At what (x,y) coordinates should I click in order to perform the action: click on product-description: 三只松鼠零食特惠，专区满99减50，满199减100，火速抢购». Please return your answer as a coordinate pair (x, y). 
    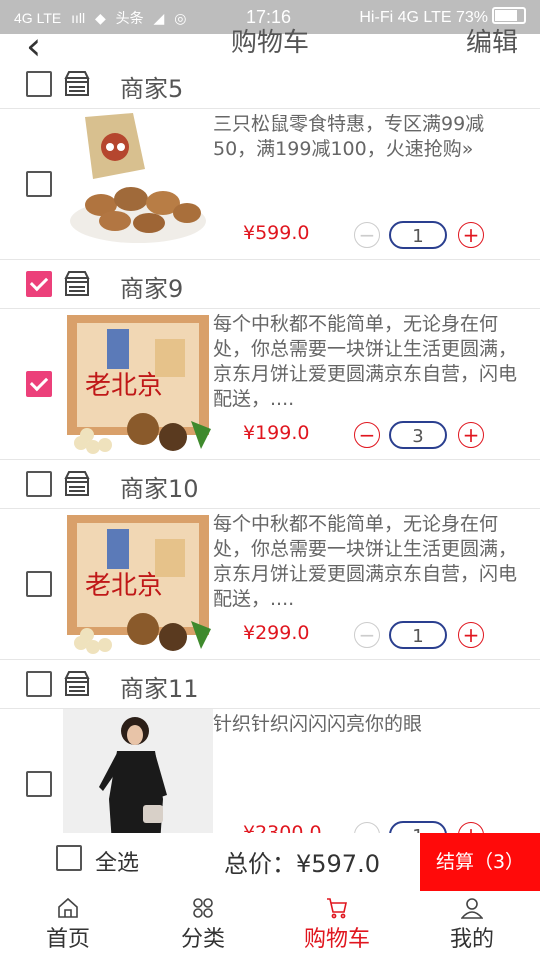
    Looking at the image, I should click on (368, 137).